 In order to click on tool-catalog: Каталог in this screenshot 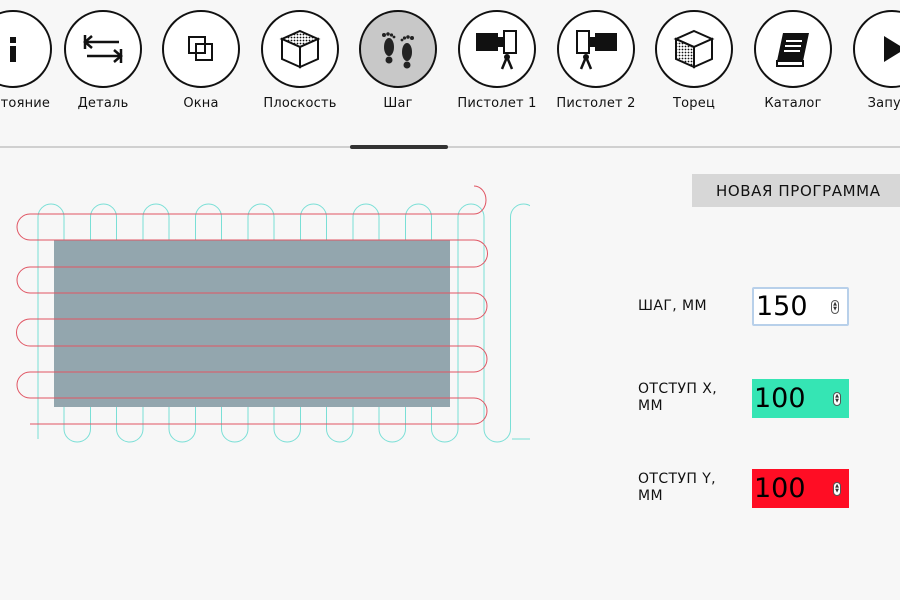, I will do `click(793, 60)`.